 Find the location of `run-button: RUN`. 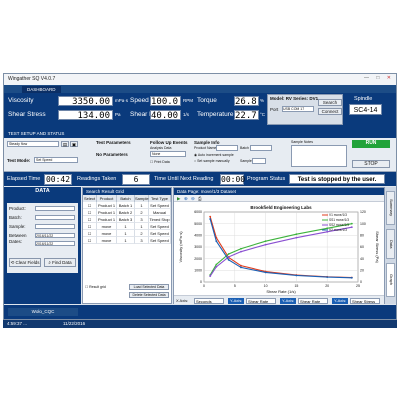

run-button: RUN is located at coordinates (371, 144).